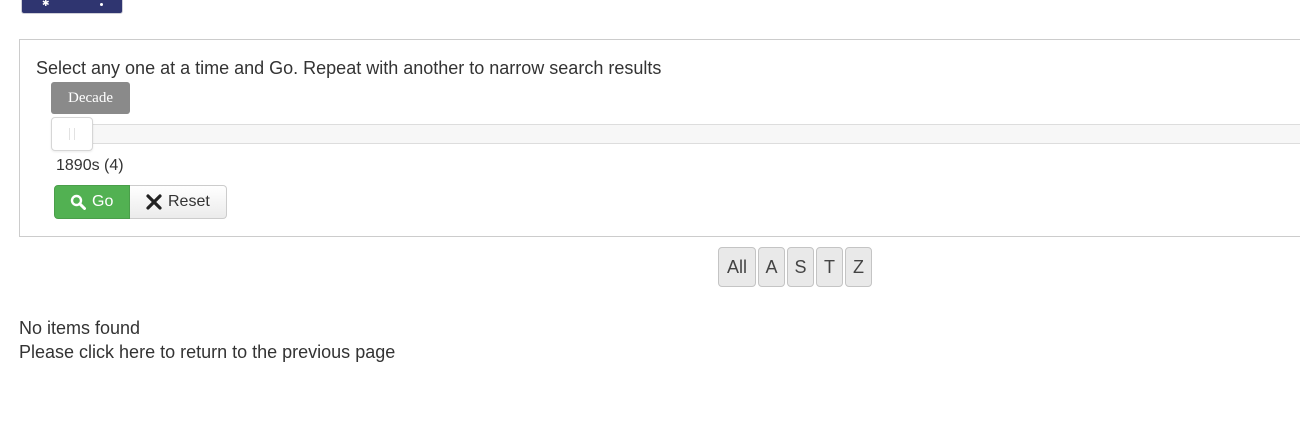  I want to click on decade-value: 1890s (4), so click(90, 165).